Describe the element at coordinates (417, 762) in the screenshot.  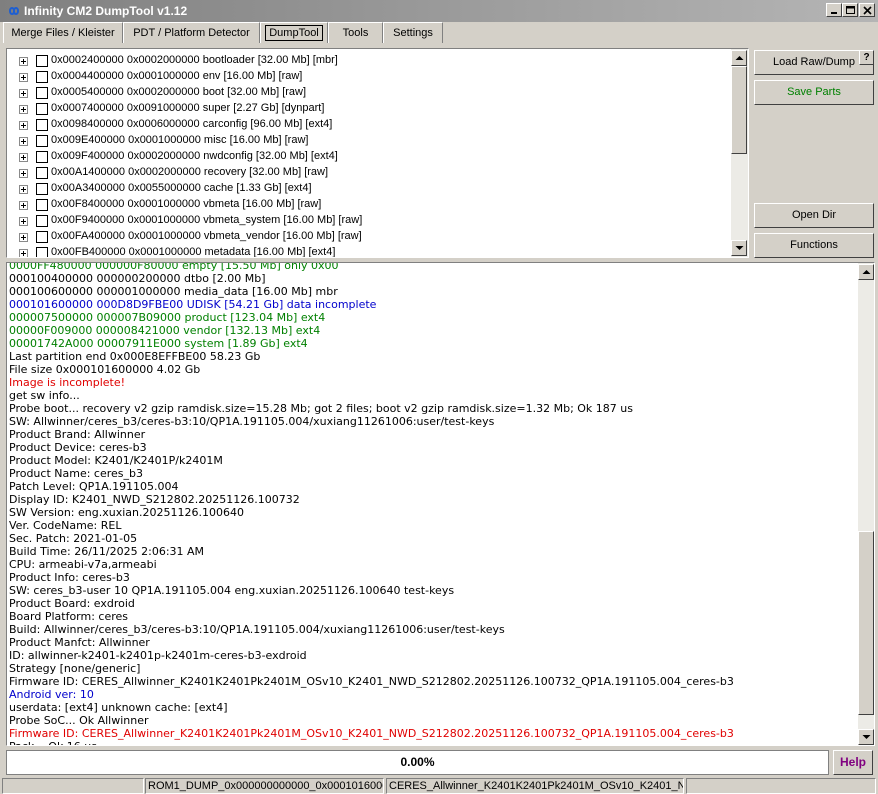
I see `progress-label: 0.00%` at that location.